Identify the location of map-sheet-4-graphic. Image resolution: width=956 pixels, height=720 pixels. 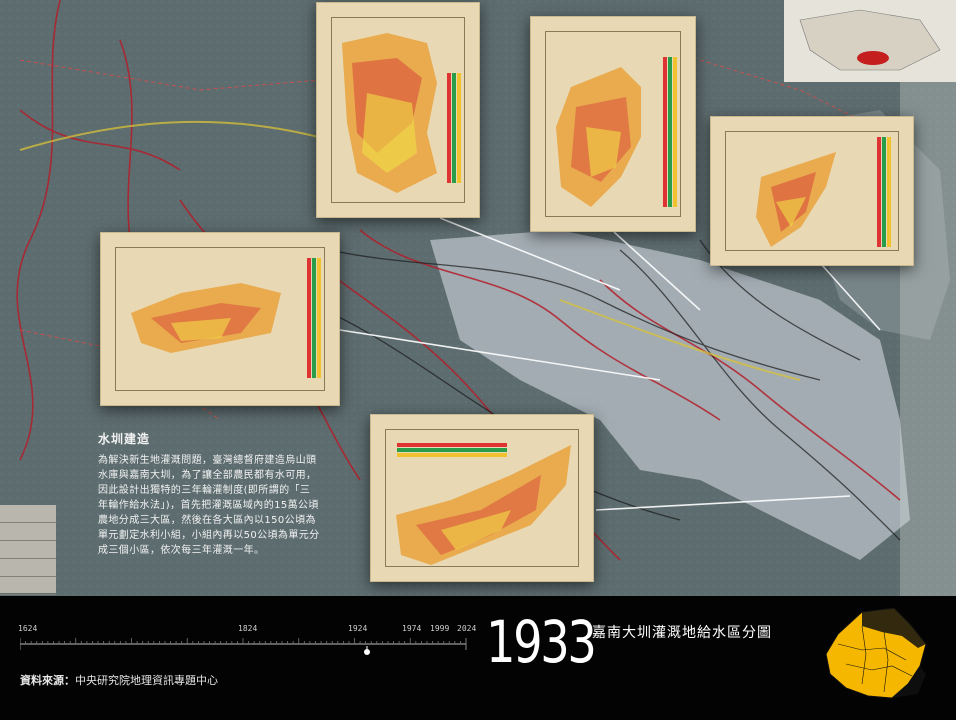
(226, 318).